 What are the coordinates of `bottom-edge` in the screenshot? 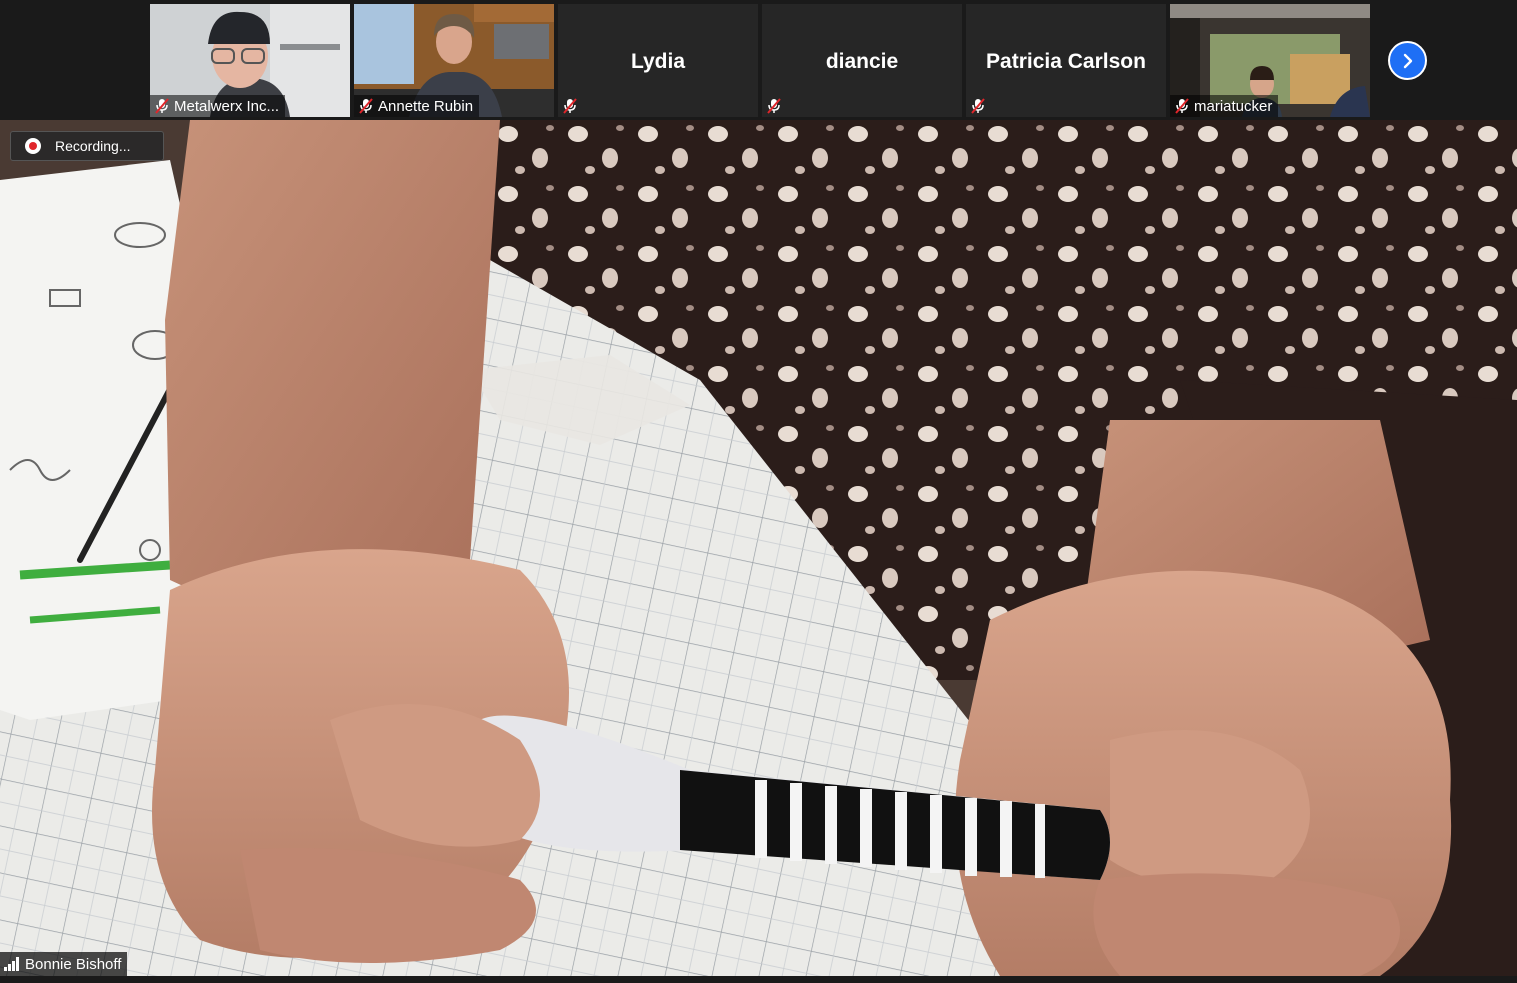 It's located at (758, 979).